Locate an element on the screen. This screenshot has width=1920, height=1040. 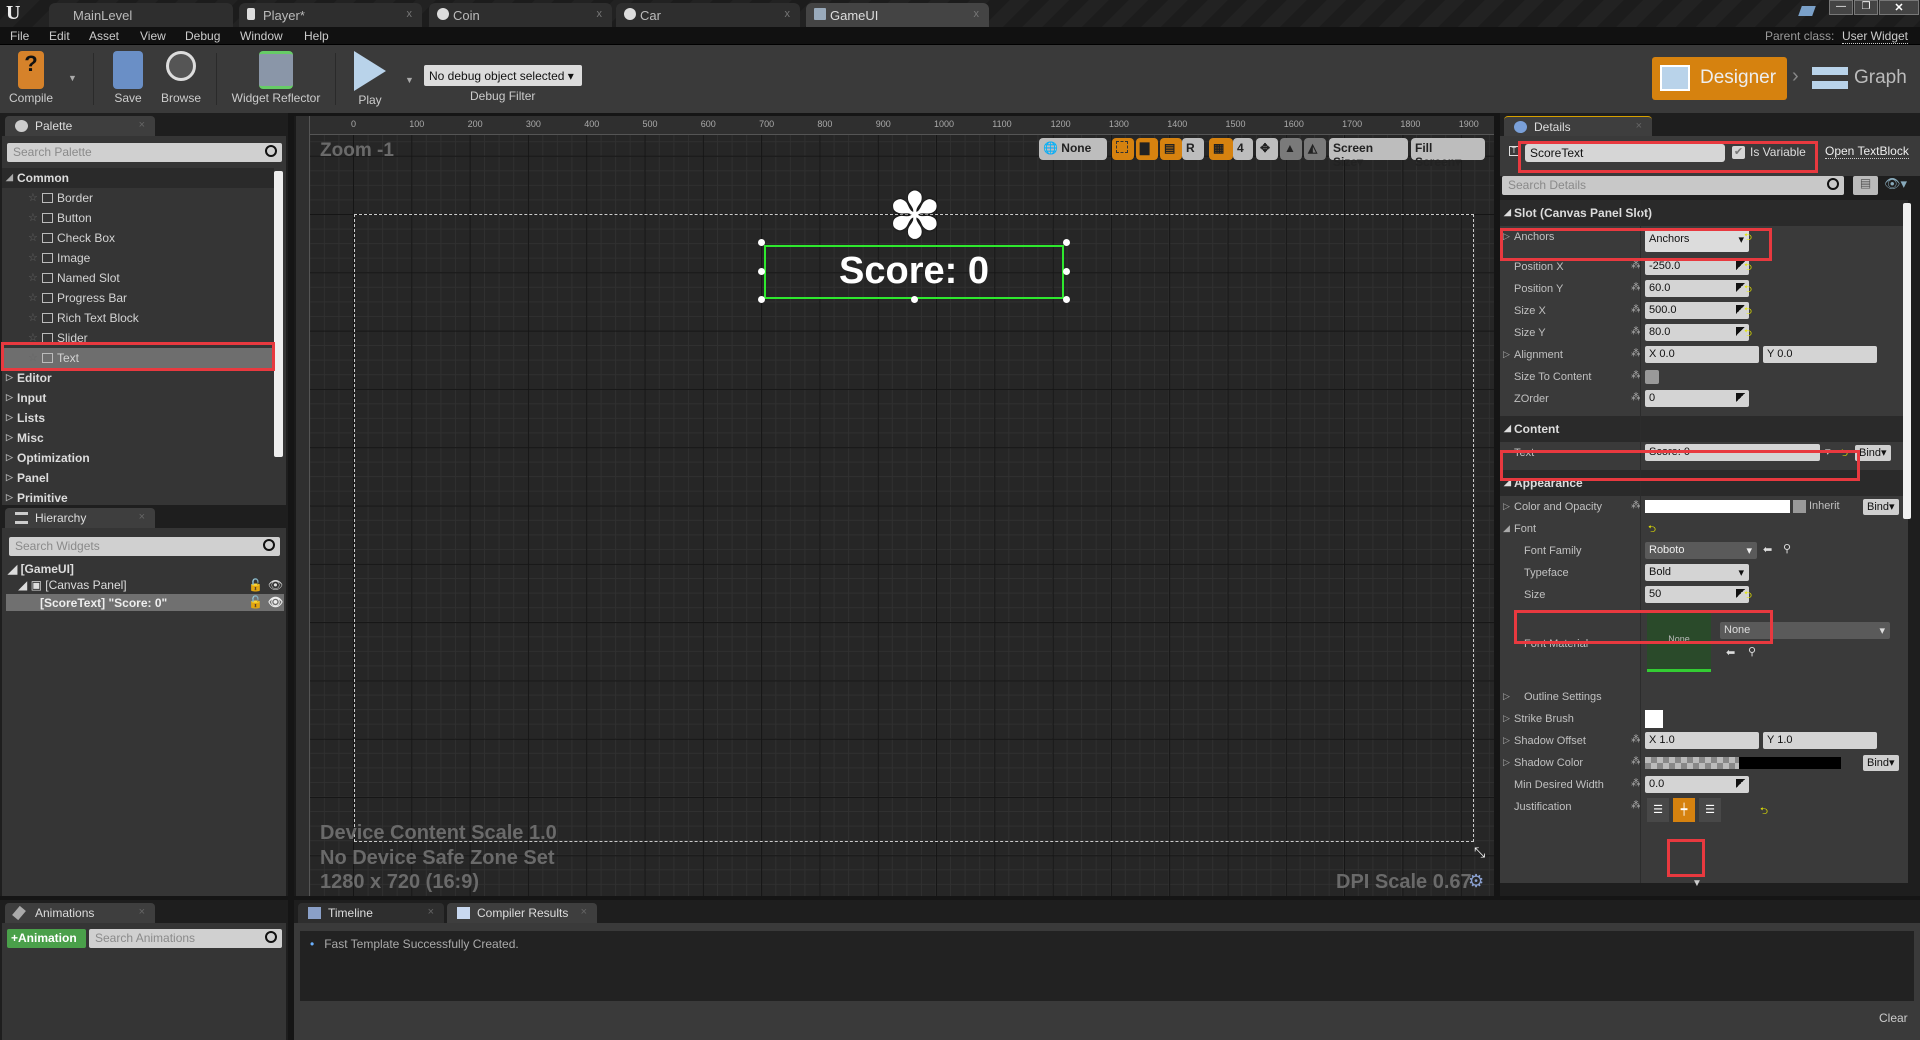
alignment-x-input: X 0.0 is located at coordinates (1702, 354).